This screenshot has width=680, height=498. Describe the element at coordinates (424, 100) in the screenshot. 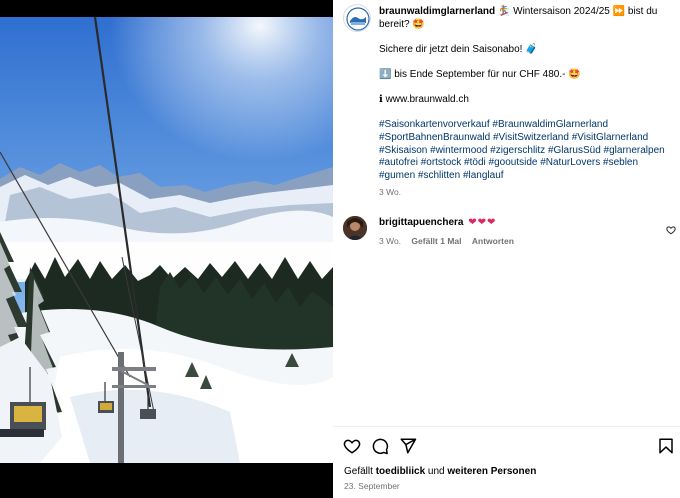

I see `caption-line-4: ℹ www.braunwald.ch` at that location.